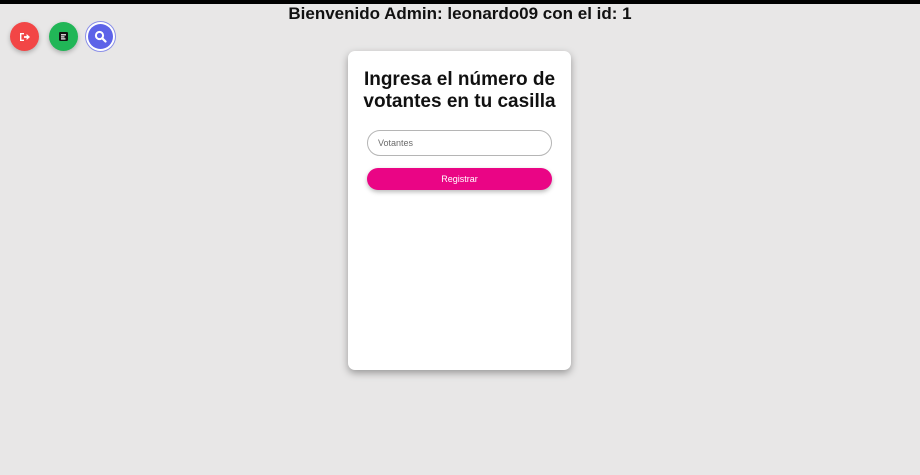 This screenshot has height=475, width=920. I want to click on logout-icon, so click(25, 37).